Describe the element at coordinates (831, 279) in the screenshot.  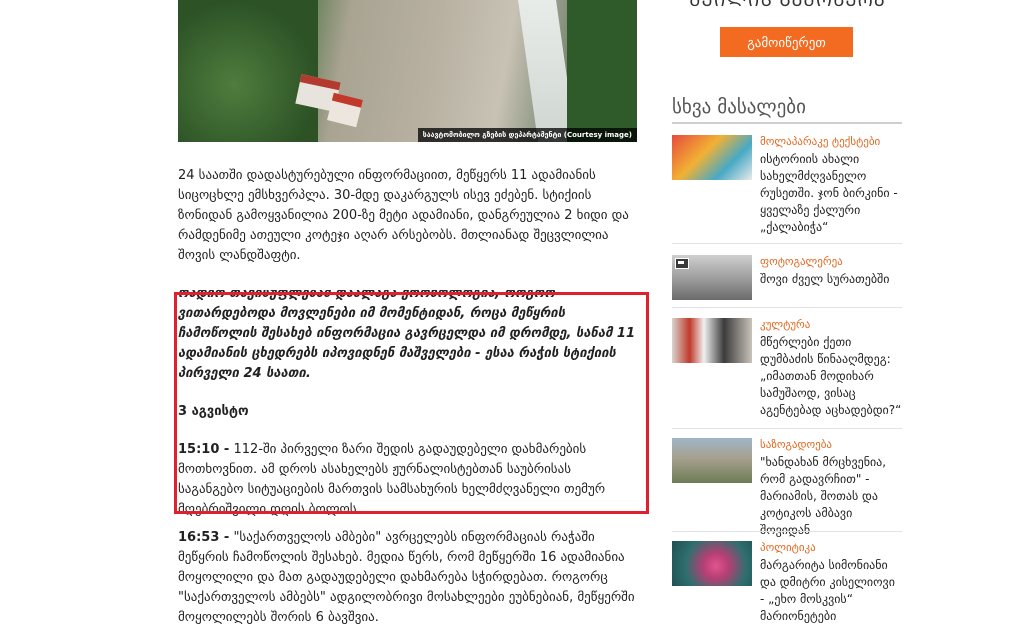
I see `article-title-link: შოვი ძველ სურათებში` at that location.